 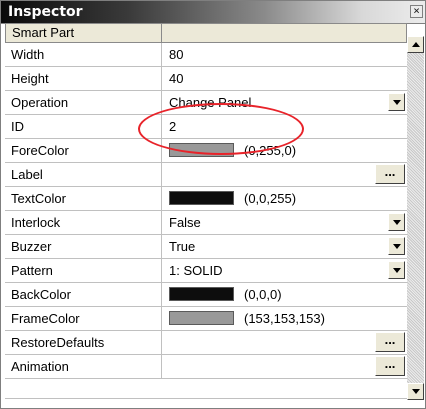 I want to click on property-value: (0,0,0), so click(x=285, y=294).